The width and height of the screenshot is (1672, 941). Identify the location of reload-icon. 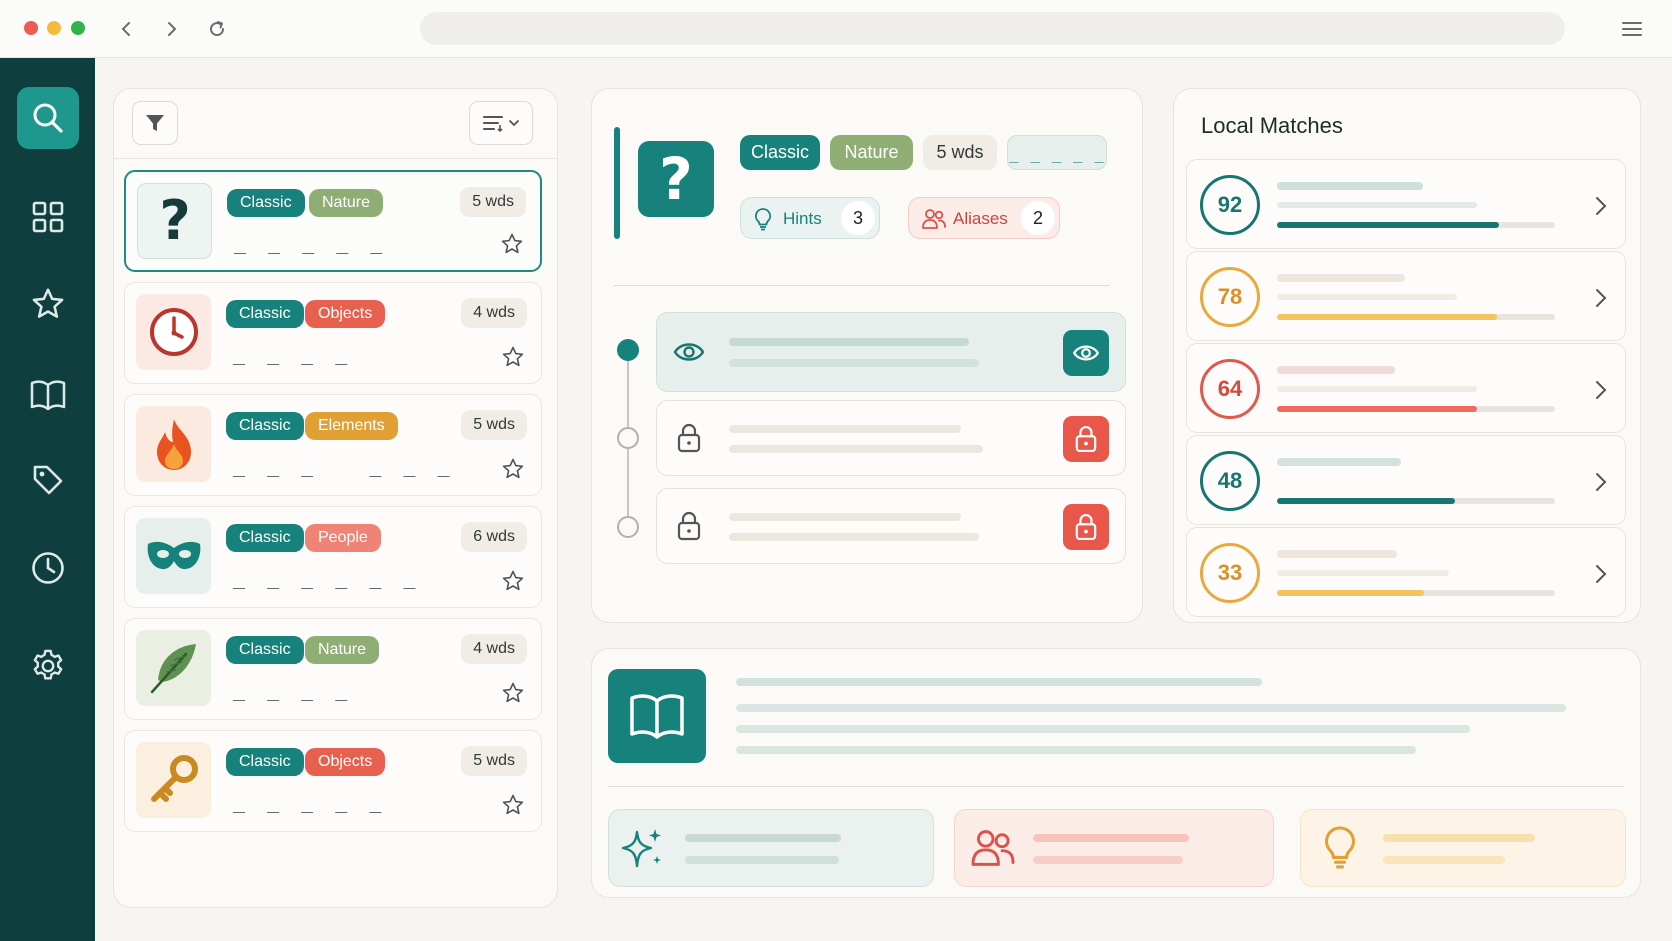
(217, 29).